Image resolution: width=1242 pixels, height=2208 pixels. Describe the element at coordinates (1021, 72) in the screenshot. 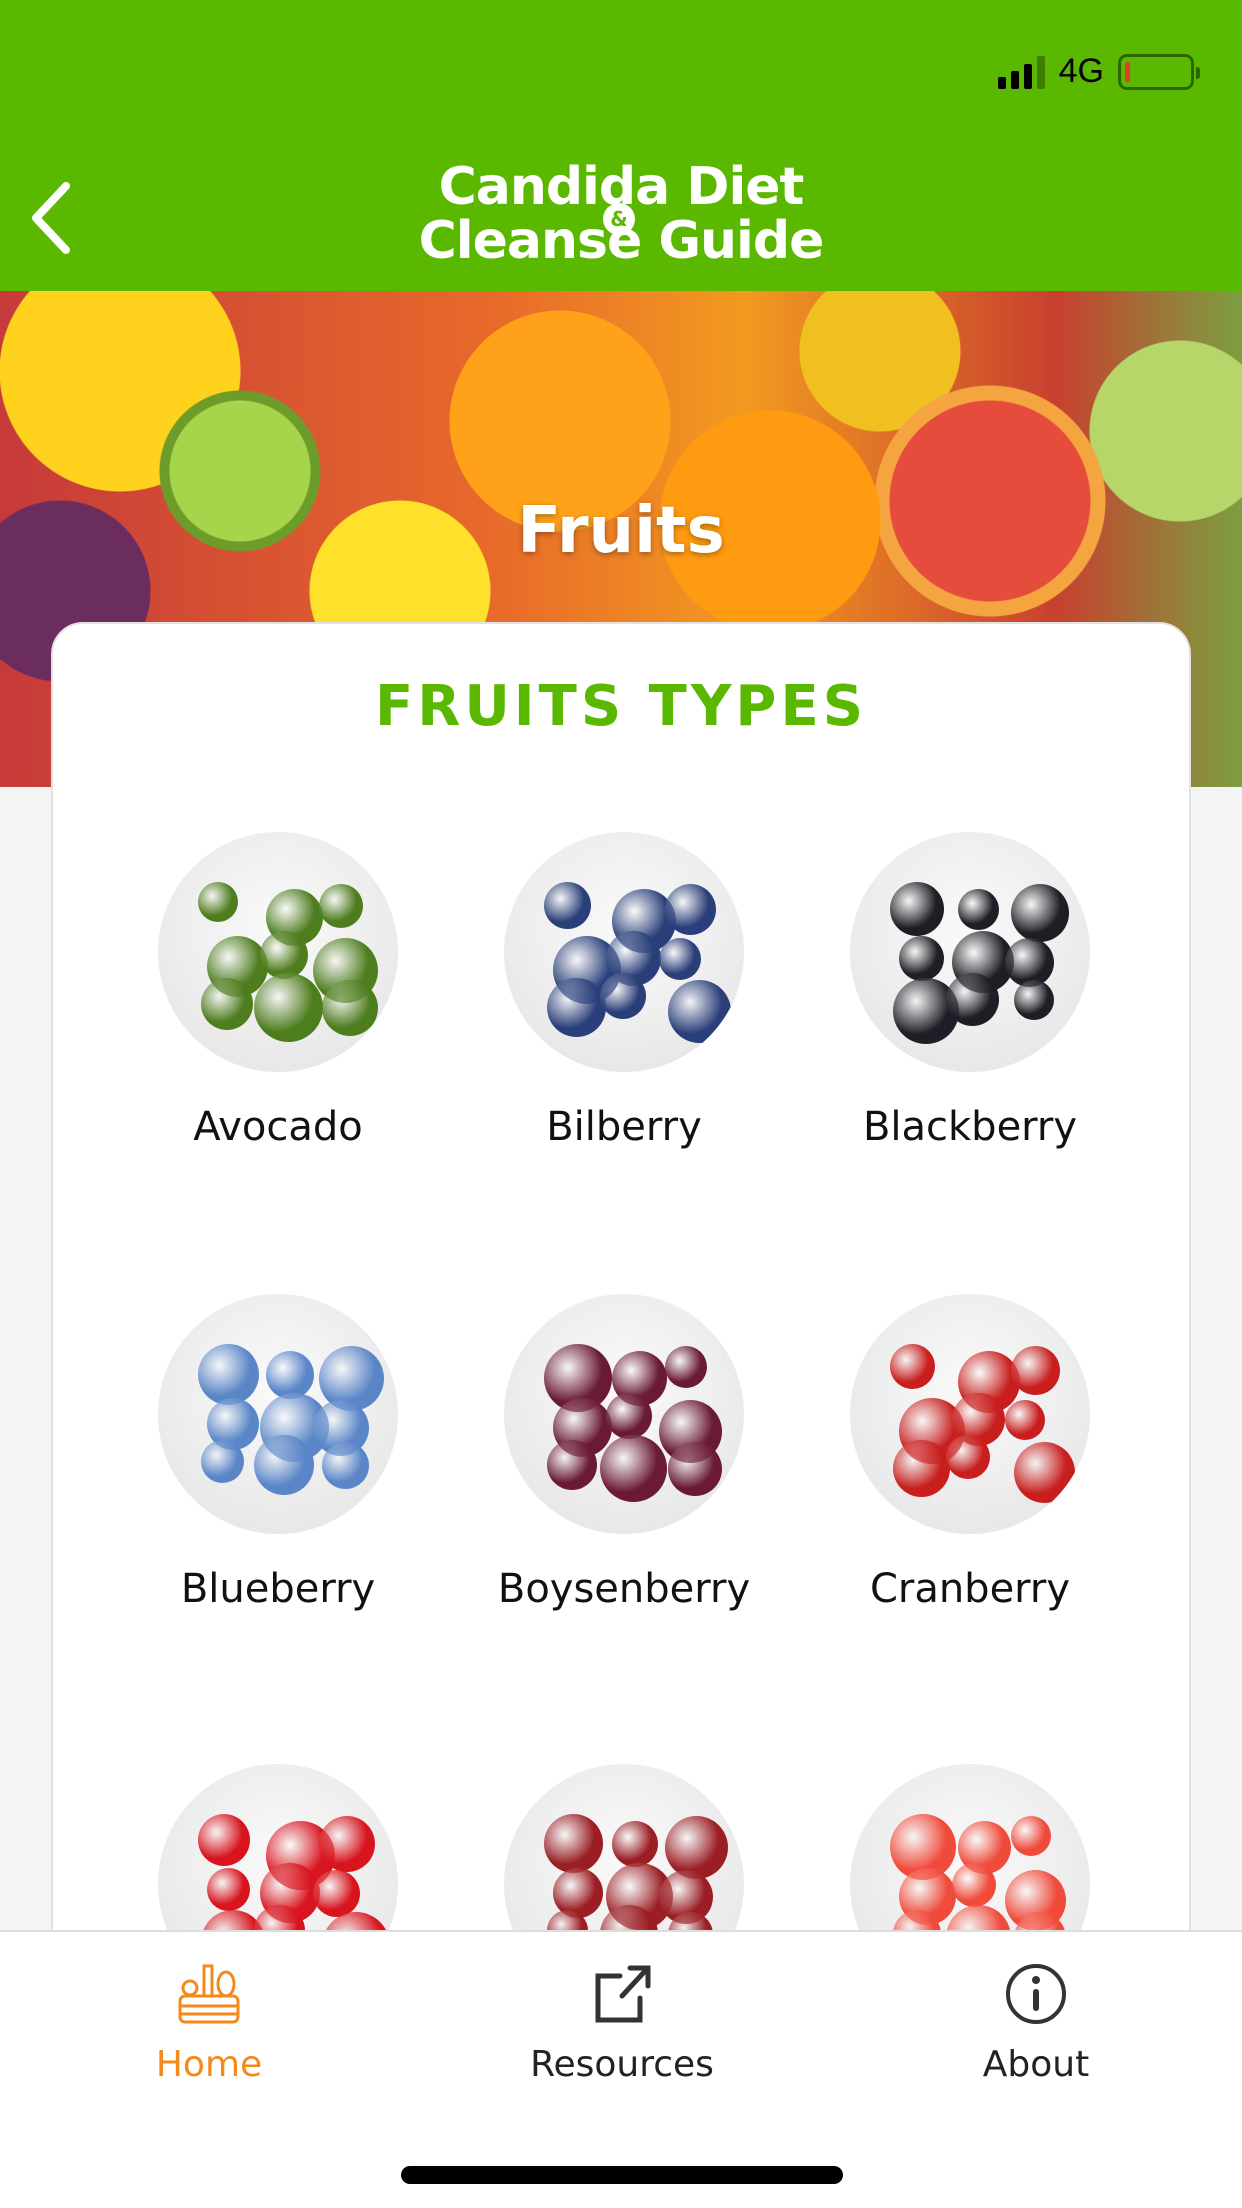

I see `signal-icon` at that location.